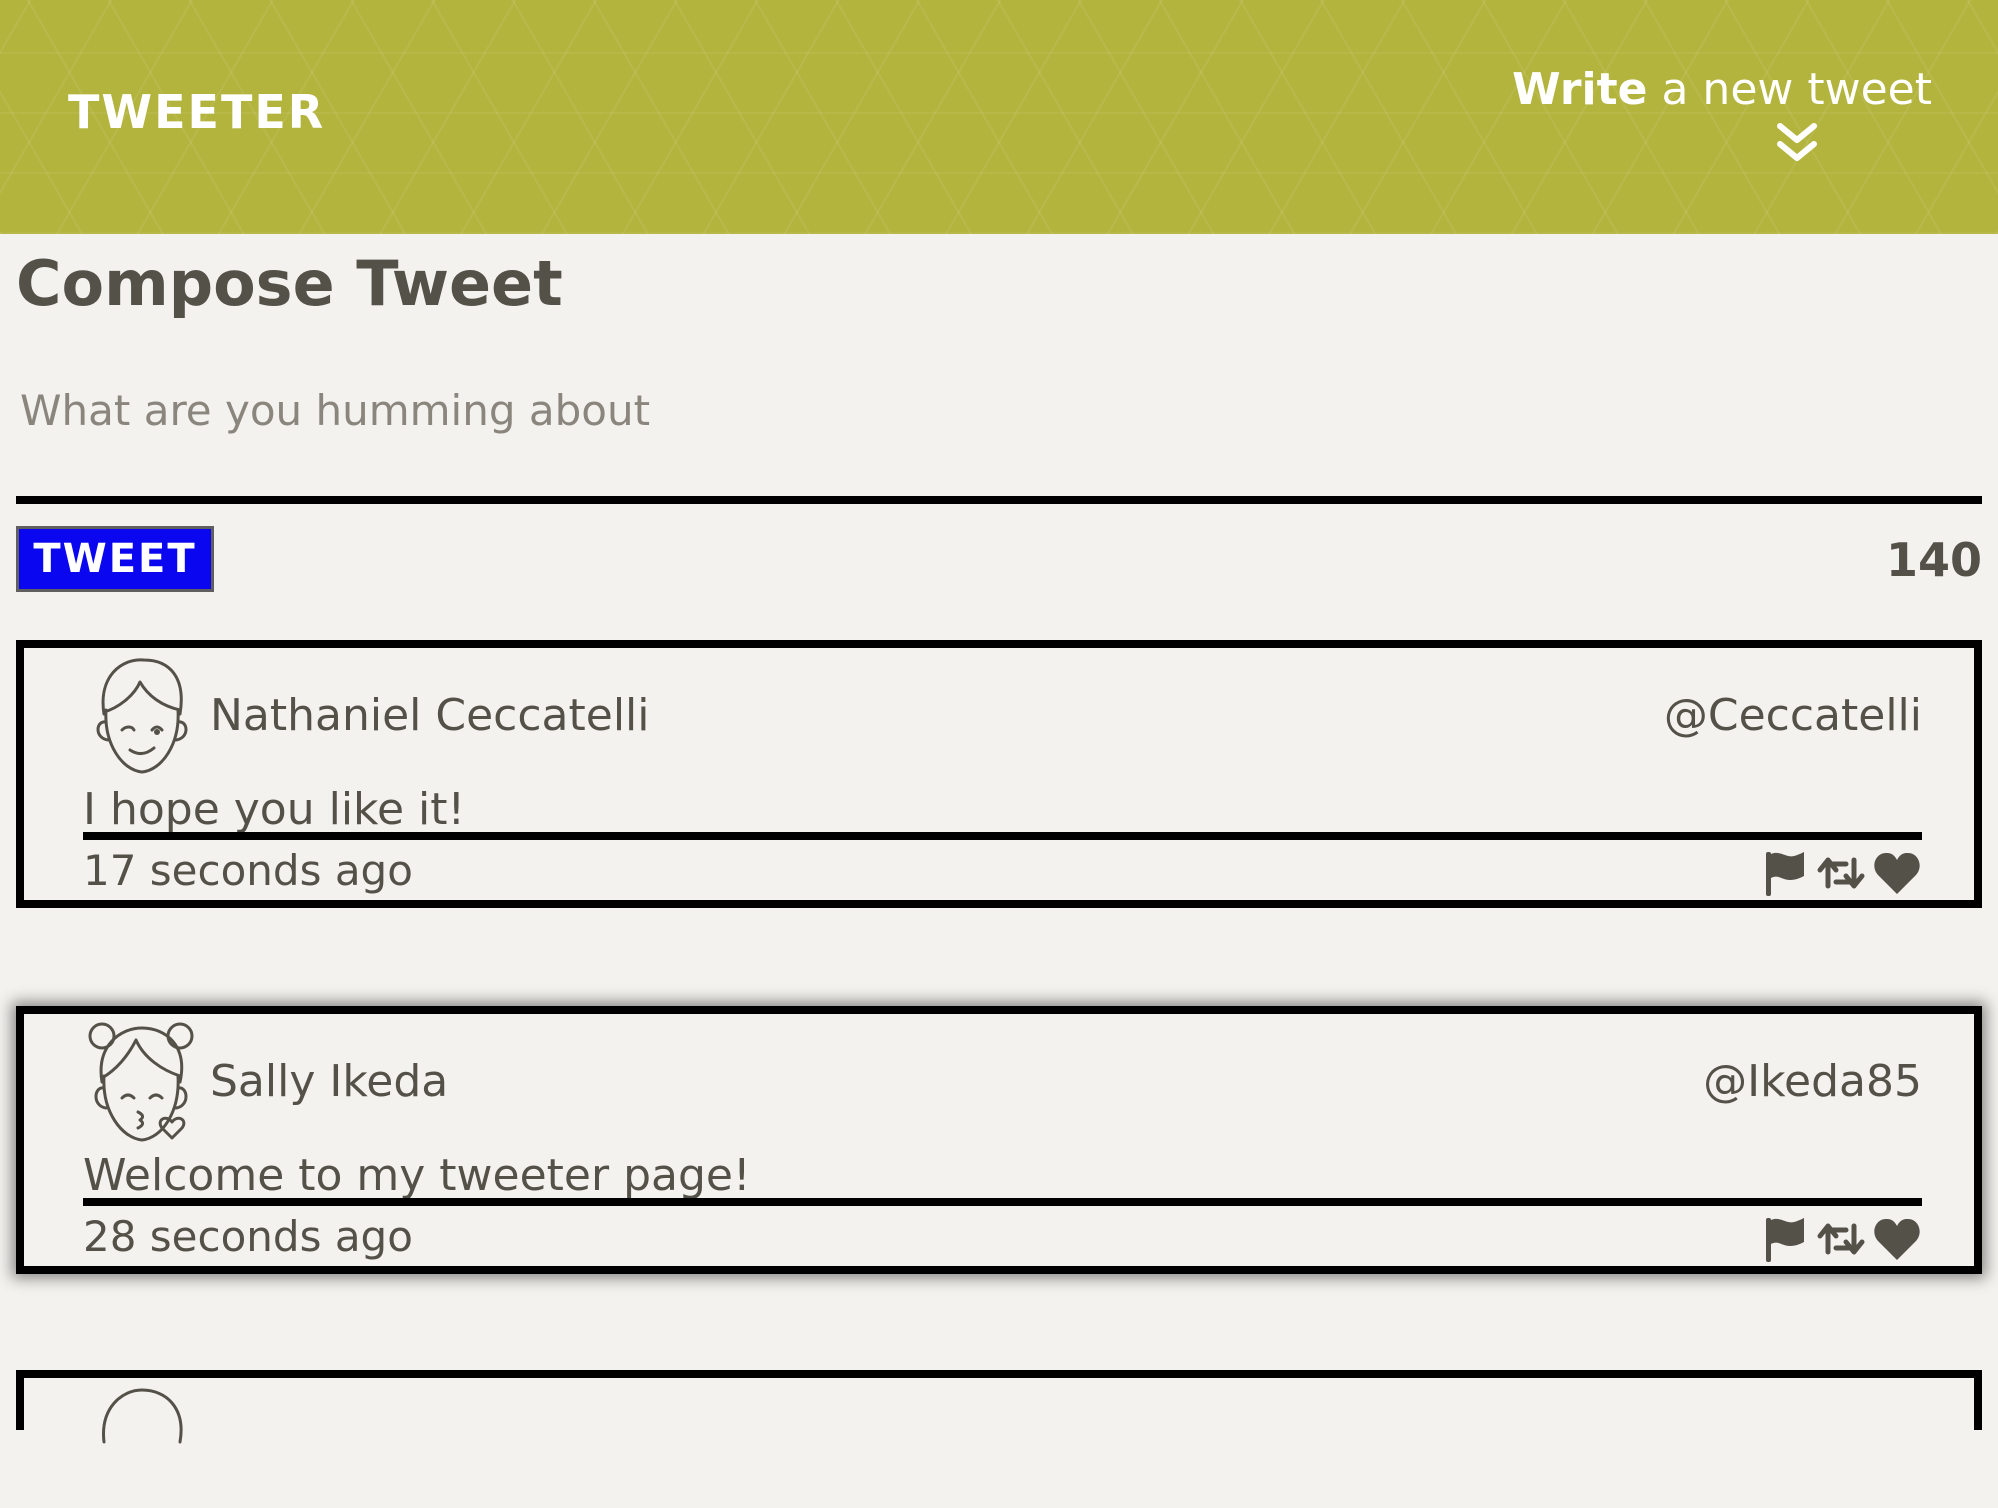  I want to click on double-chevron-down-icon, so click(1797, 144).